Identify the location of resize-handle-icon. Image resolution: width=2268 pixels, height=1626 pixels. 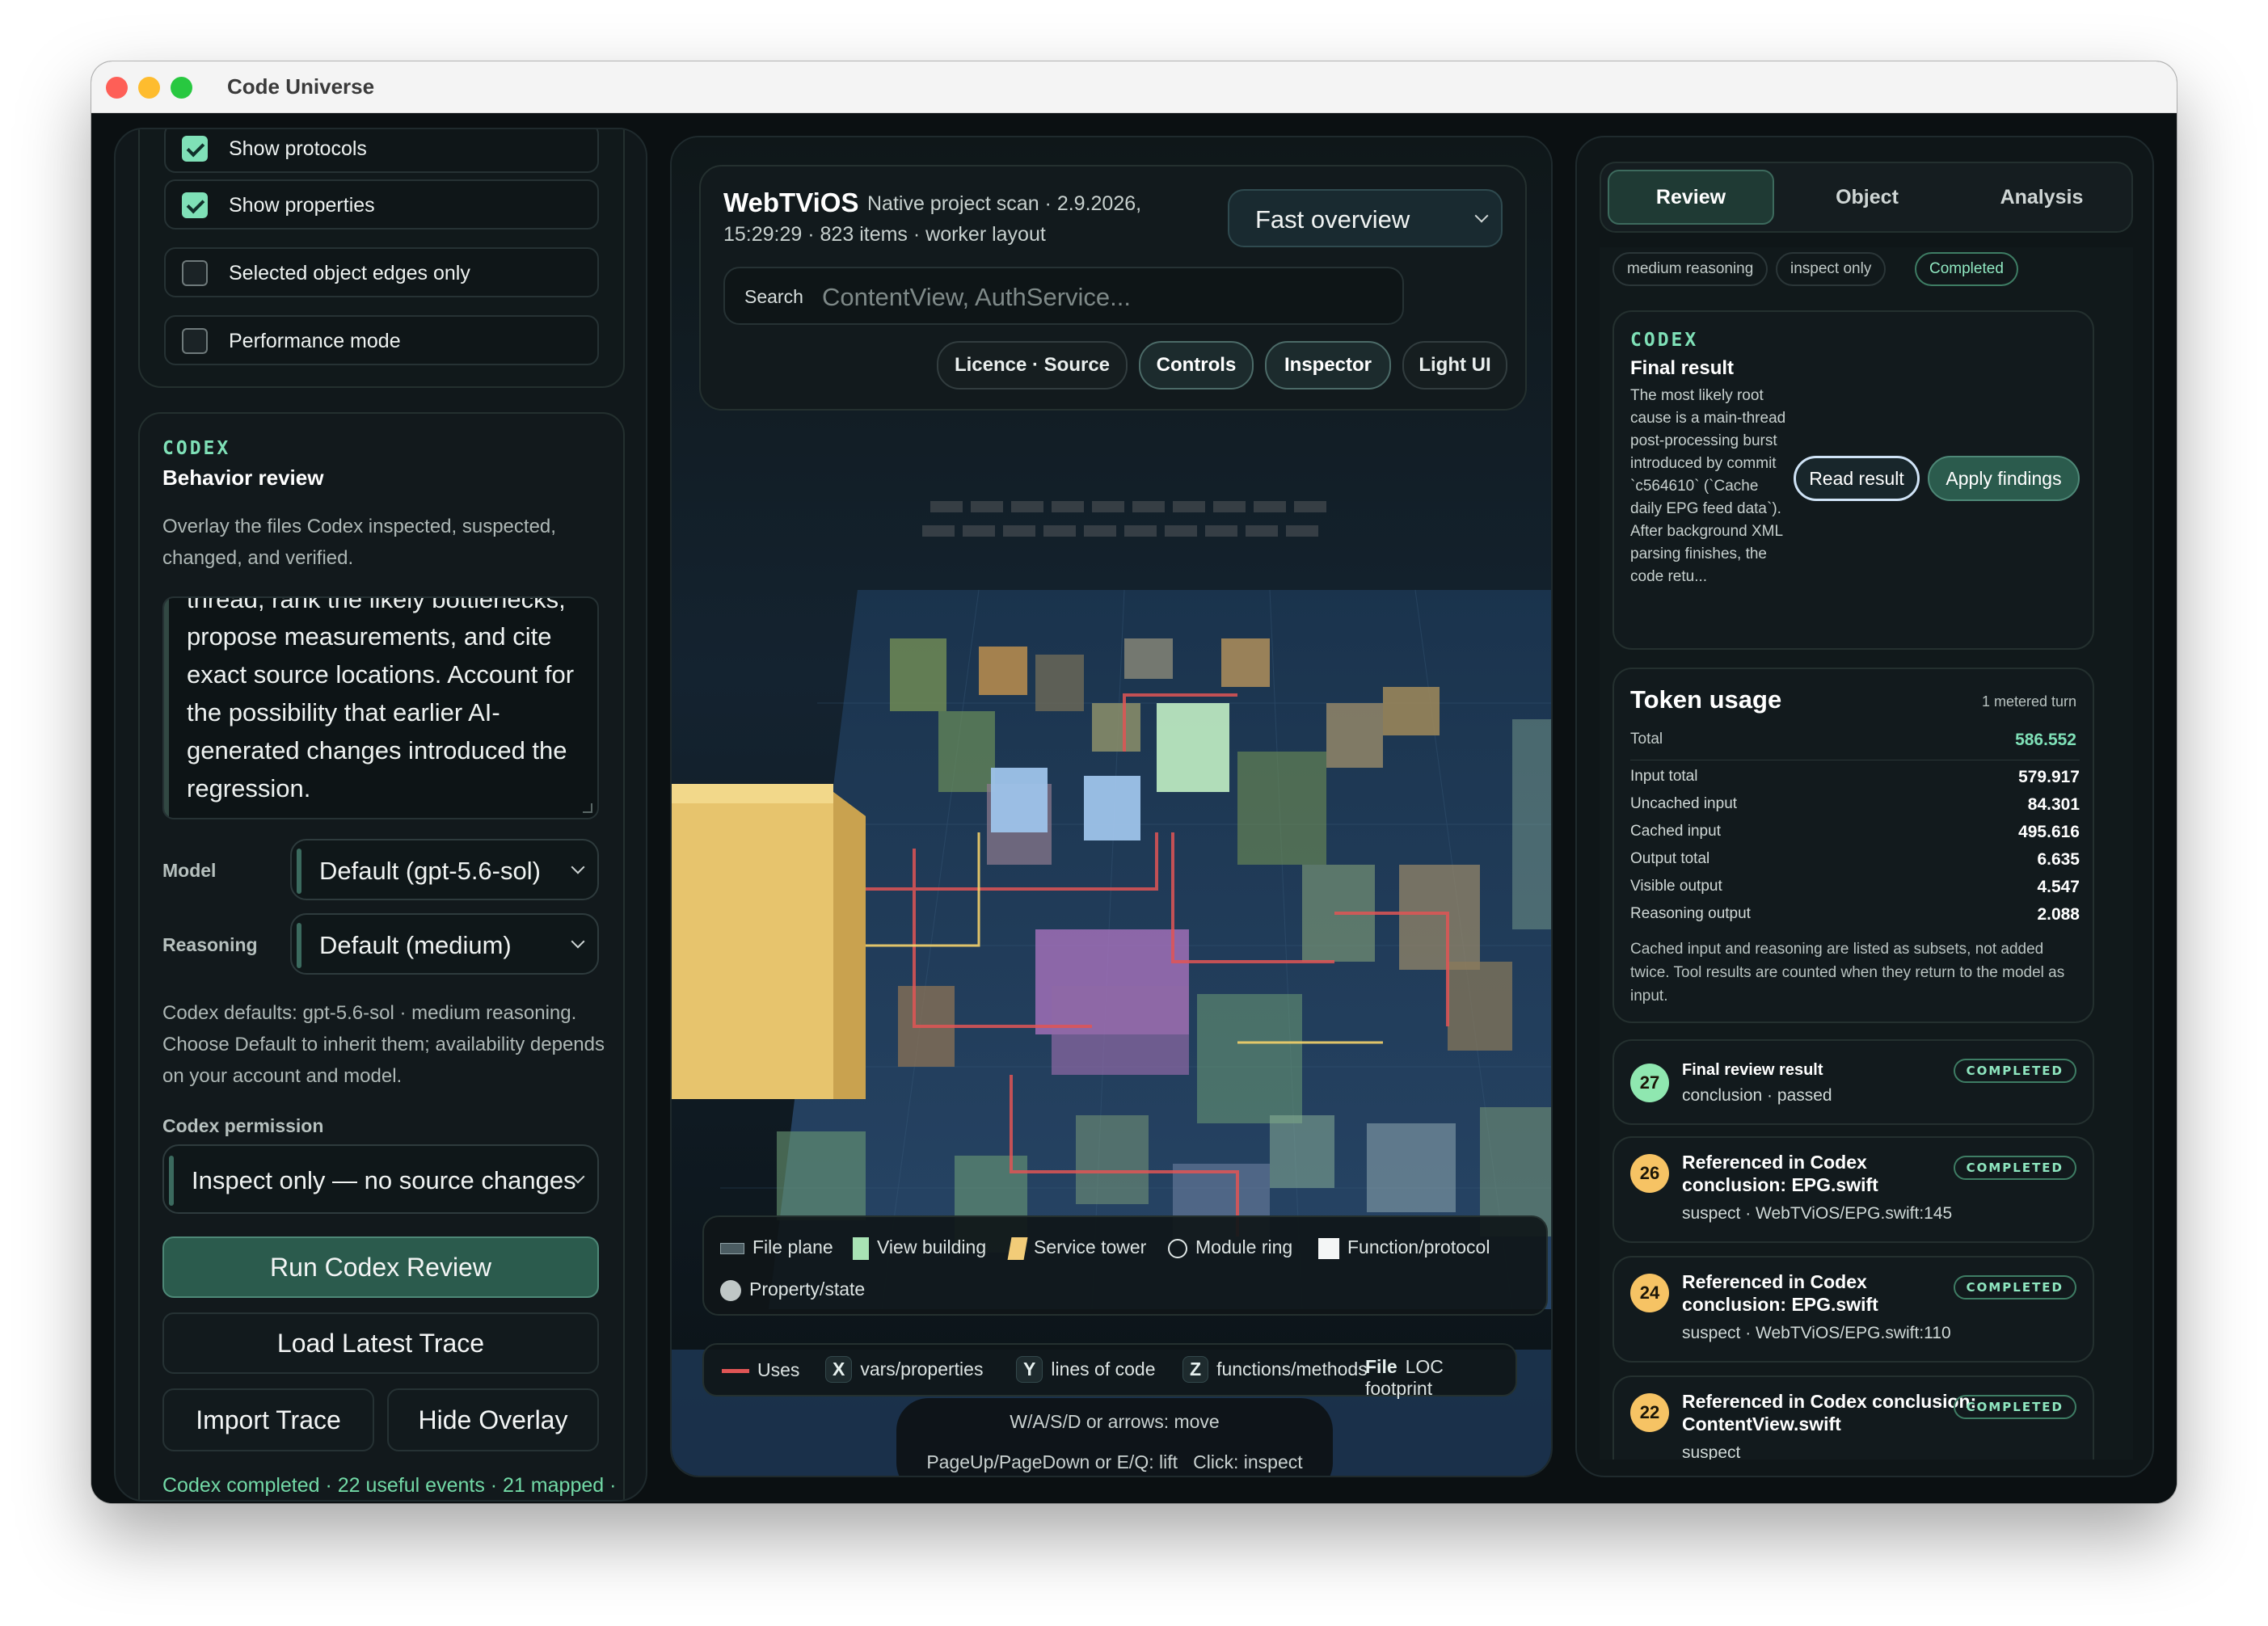
(587, 808).